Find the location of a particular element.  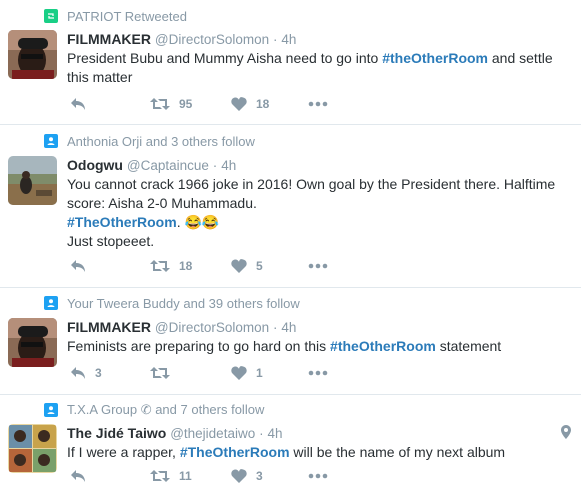

like-count: 1 is located at coordinates (259, 373).